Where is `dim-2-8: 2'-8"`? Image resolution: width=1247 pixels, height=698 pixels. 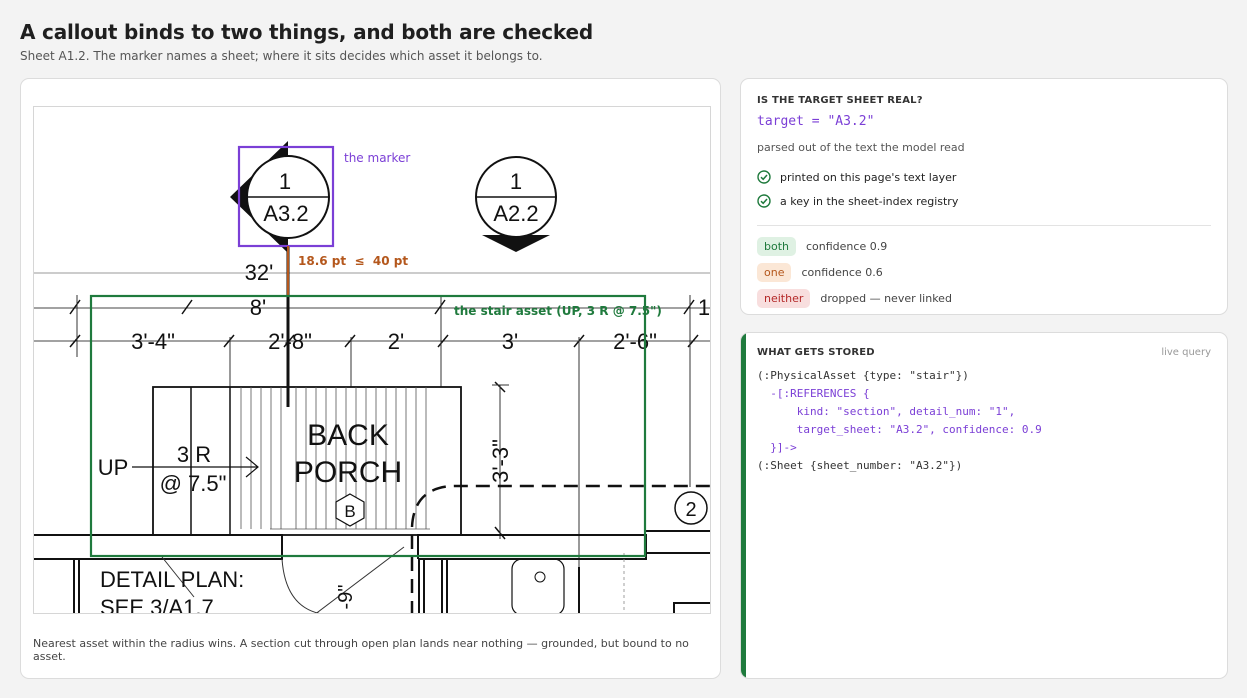 dim-2-8: 2'-8" is located at coordinates (290, 341).